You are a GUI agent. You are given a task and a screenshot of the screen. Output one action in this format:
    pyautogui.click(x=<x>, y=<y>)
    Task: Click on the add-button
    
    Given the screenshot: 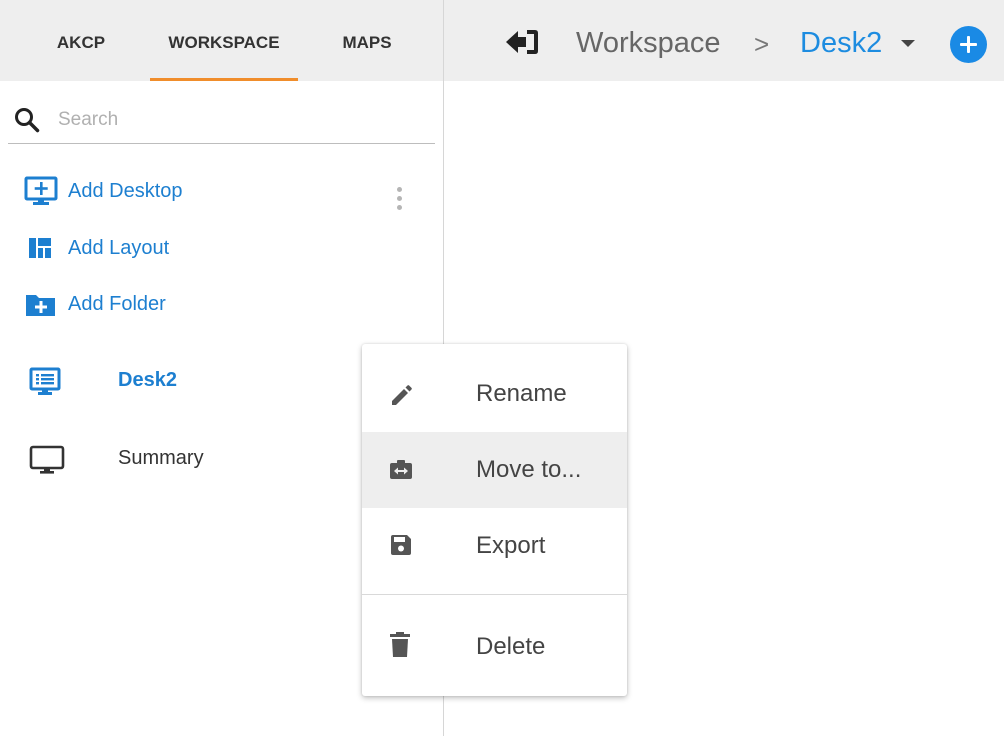 What is the action you would take?
    pyautogui.click(x=968, y=44)
    